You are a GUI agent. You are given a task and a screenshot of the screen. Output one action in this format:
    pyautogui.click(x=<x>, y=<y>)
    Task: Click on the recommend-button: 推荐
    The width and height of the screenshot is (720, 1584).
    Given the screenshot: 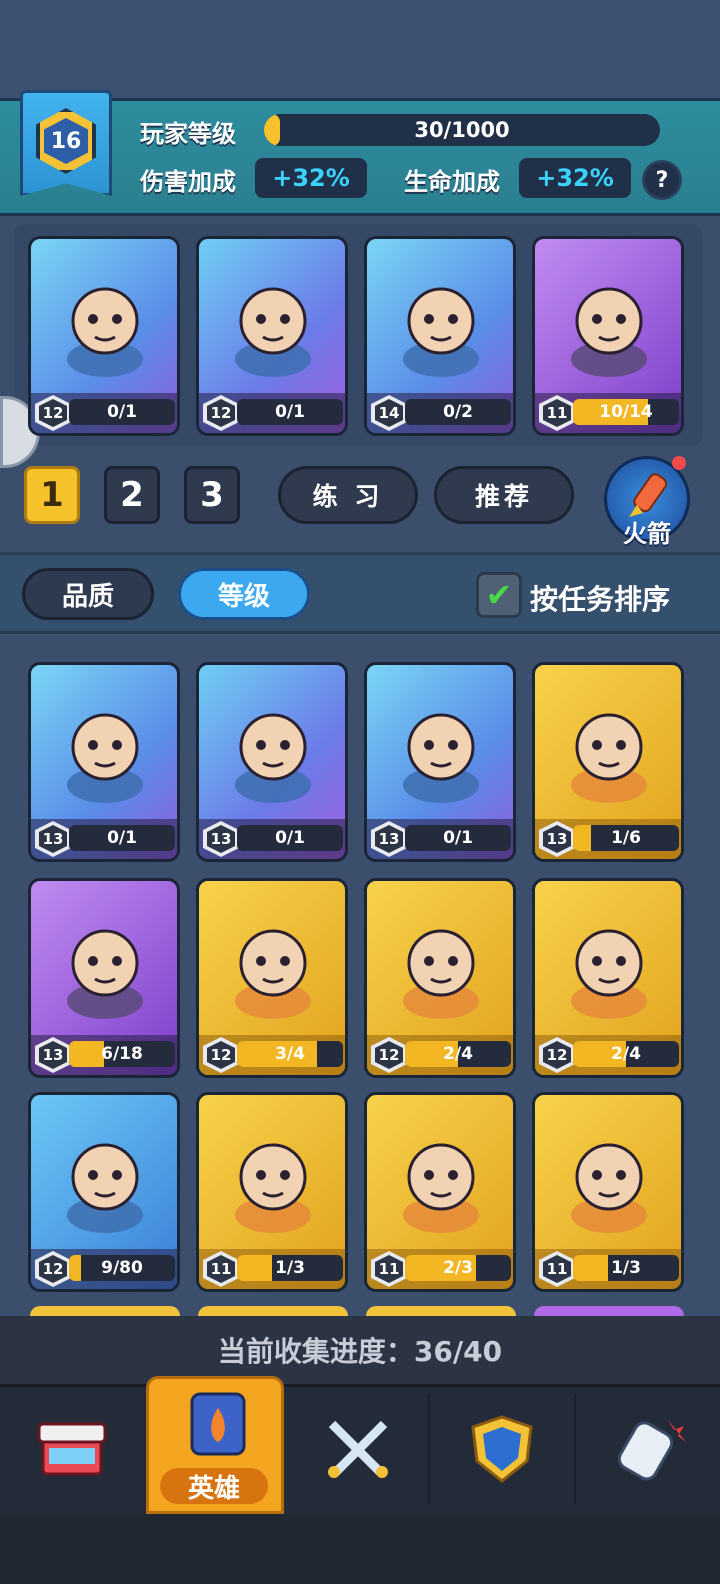 What is the action you would take?
    pyautogui.click(x=504, y=495)
    